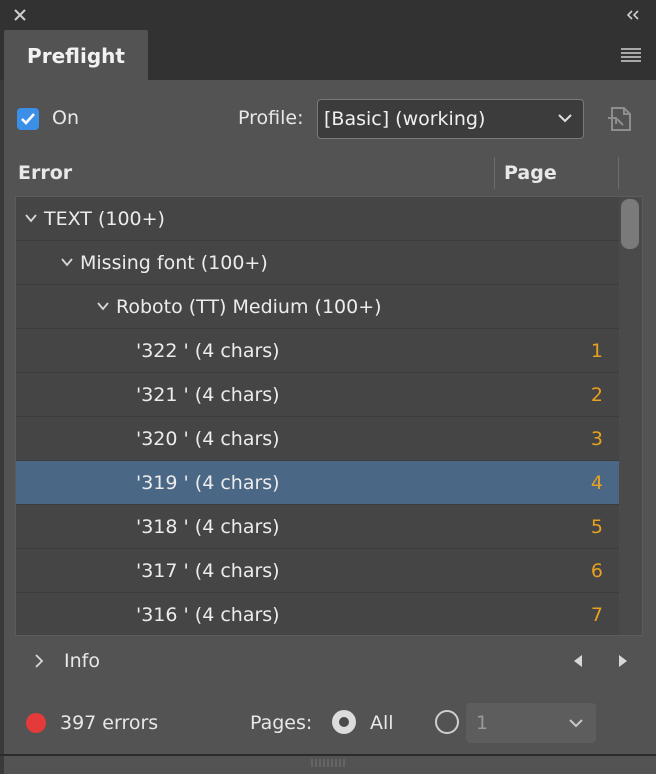 Image resolution: width=656 pixels, height=774 pixels. I want to click on page-link: 2, so click(597, 395).